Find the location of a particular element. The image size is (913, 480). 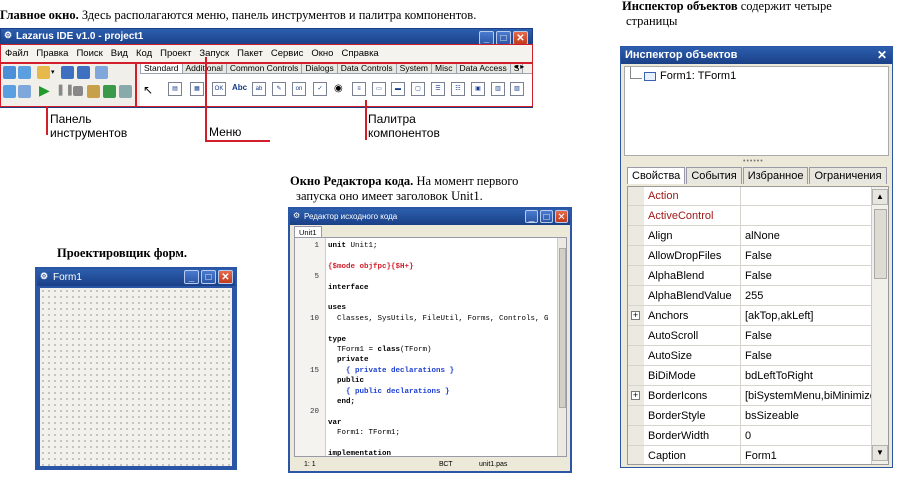

component-tree: Form1: TForm1 is located at coordinates (756, 111).